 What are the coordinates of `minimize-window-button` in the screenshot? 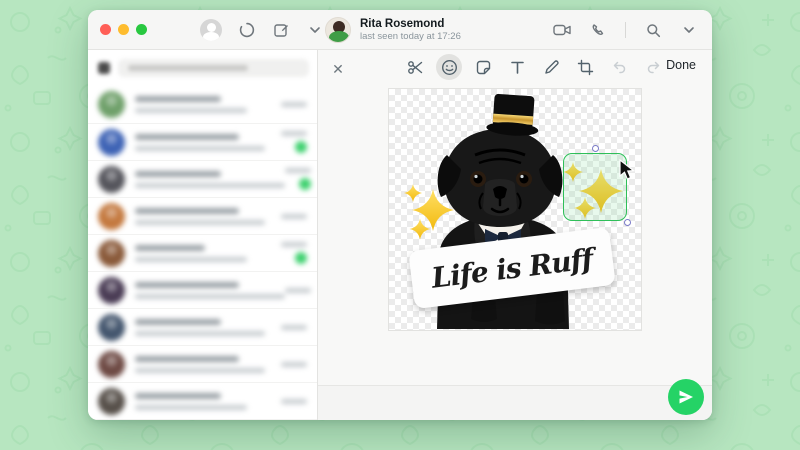 It's located at (123, 29).